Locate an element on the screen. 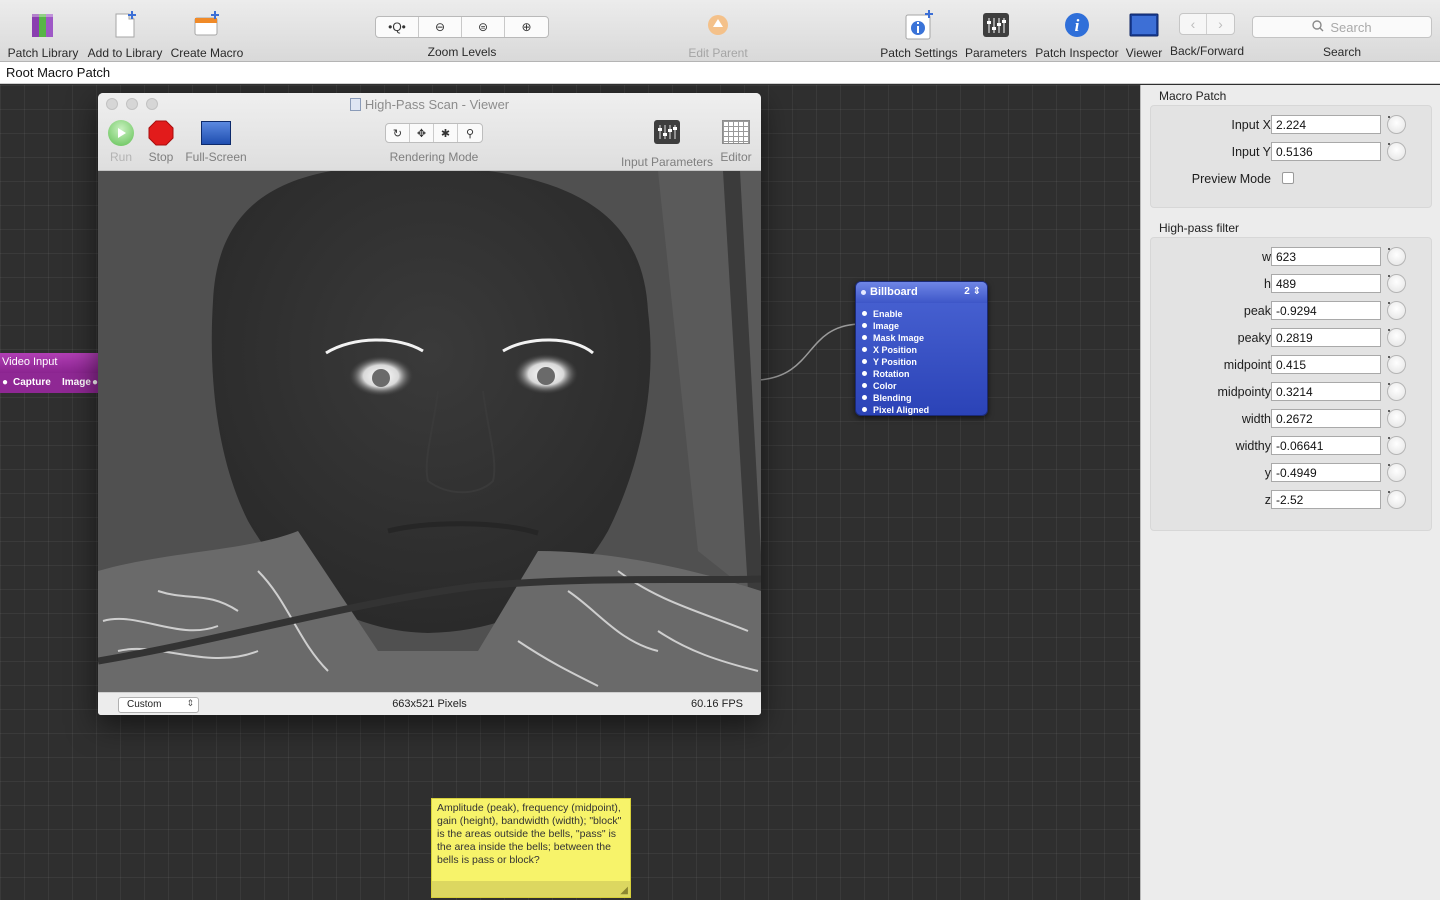  patch-inspector-button: i Patch Inspector is located at coordinates (1077, 34).